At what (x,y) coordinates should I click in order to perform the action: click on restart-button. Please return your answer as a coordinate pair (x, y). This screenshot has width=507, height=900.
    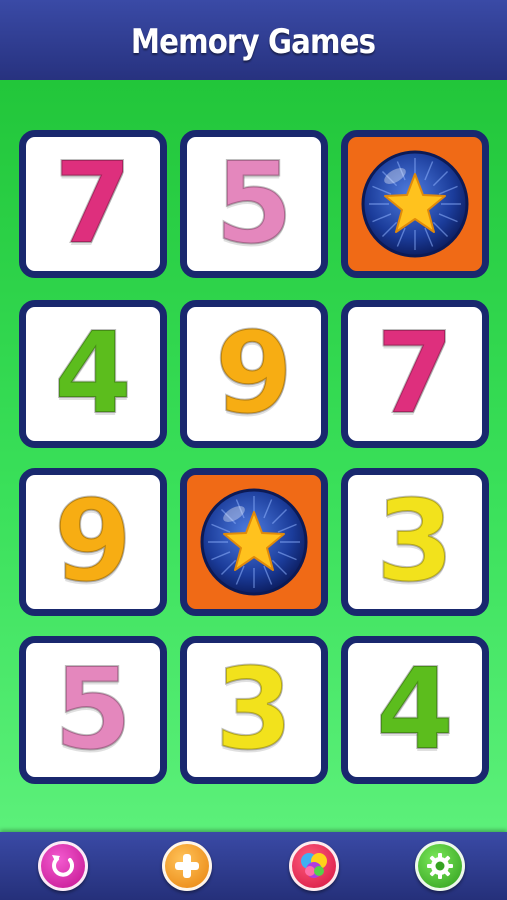
    Looking at the image, I should click on (63, 866).